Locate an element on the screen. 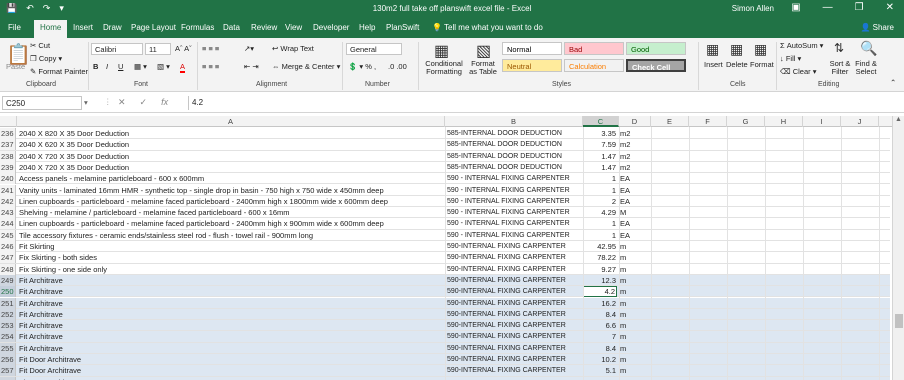 The width and height of the screenshot is (904, 380). row-header: 251 is located at coordinates (8, 303).